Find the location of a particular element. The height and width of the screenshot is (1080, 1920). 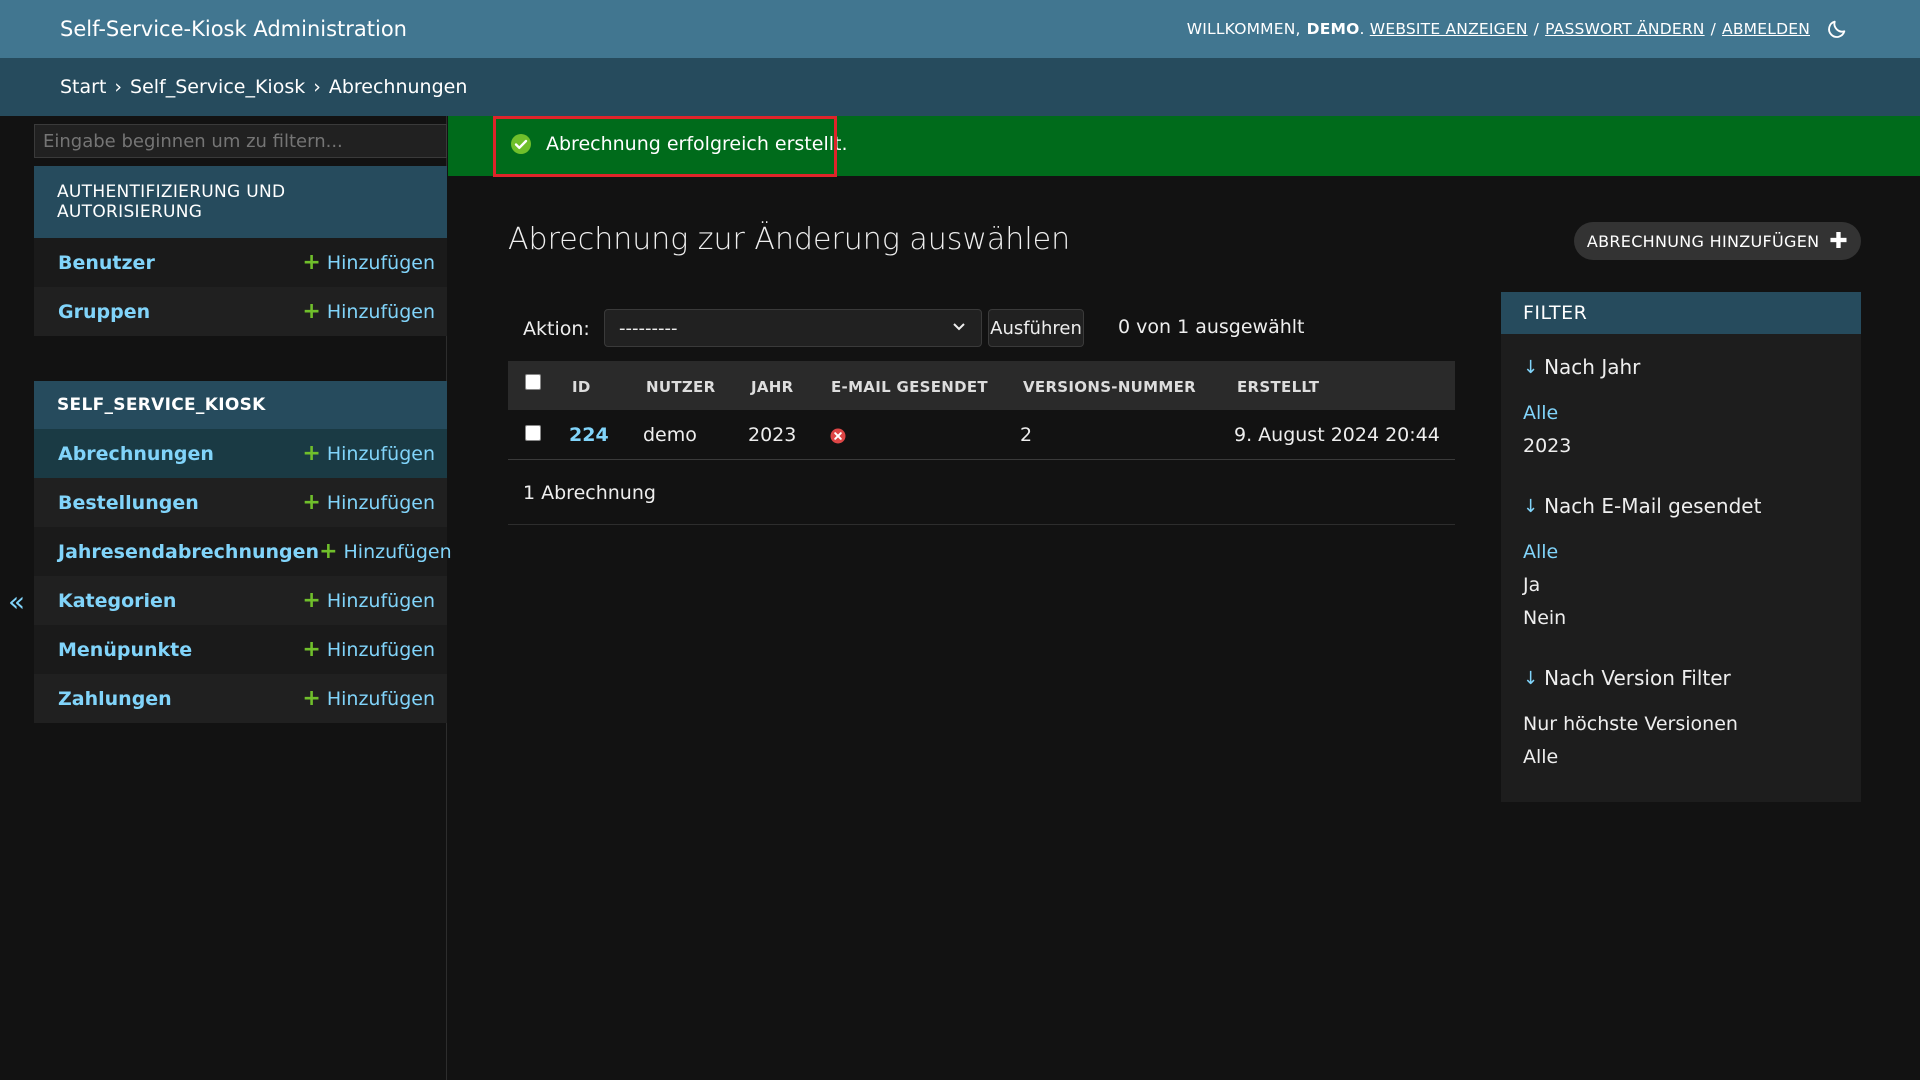

username: demo is located at coordinates (1333, 29).